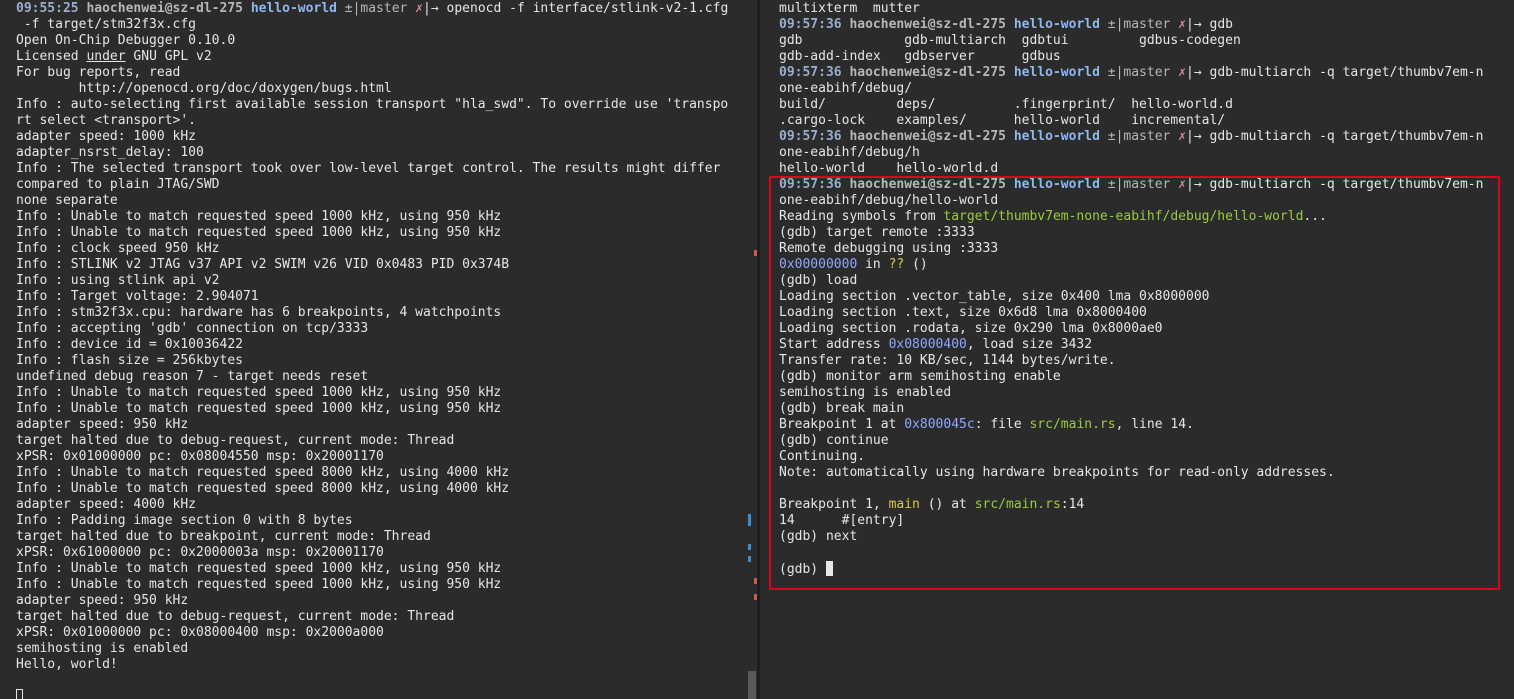 This screenshot has width=1514, height=699. What do you see at coordinates (904, 504) in the screenshot?
I see `function-name: main` at bounding box center [904, 504].